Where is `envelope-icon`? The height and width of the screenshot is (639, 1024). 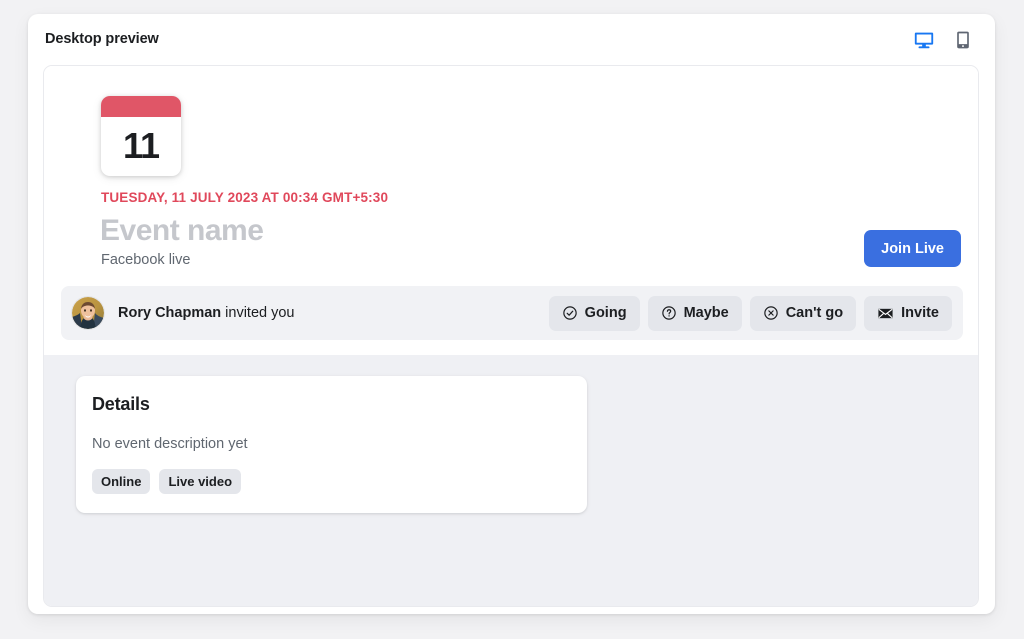
envelope-icon is located at coordinates (885, 313).